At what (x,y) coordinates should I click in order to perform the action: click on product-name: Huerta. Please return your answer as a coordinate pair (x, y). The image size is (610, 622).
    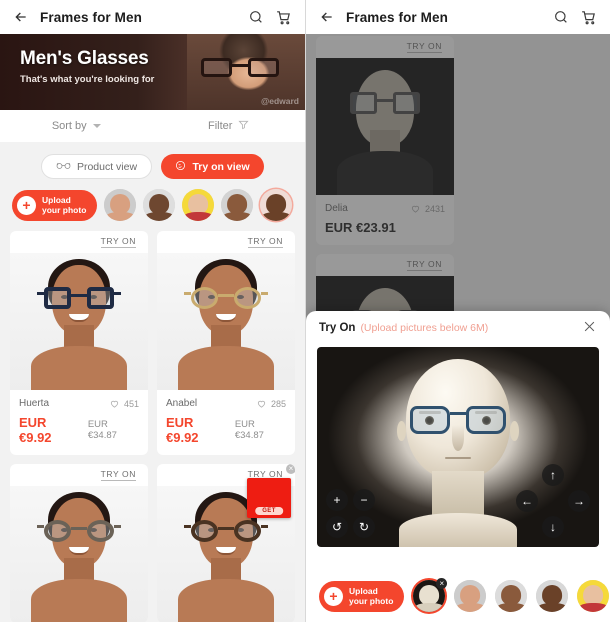
    Looking at the image, I should click on (34, 403).